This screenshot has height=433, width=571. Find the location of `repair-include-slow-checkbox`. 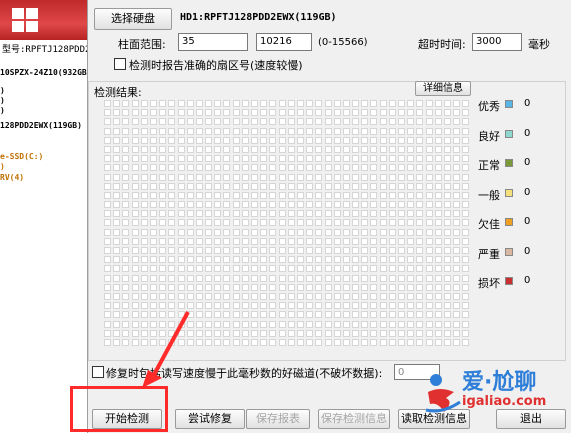

repair-include-slow-checkbox is located at coordinates (98, 372).